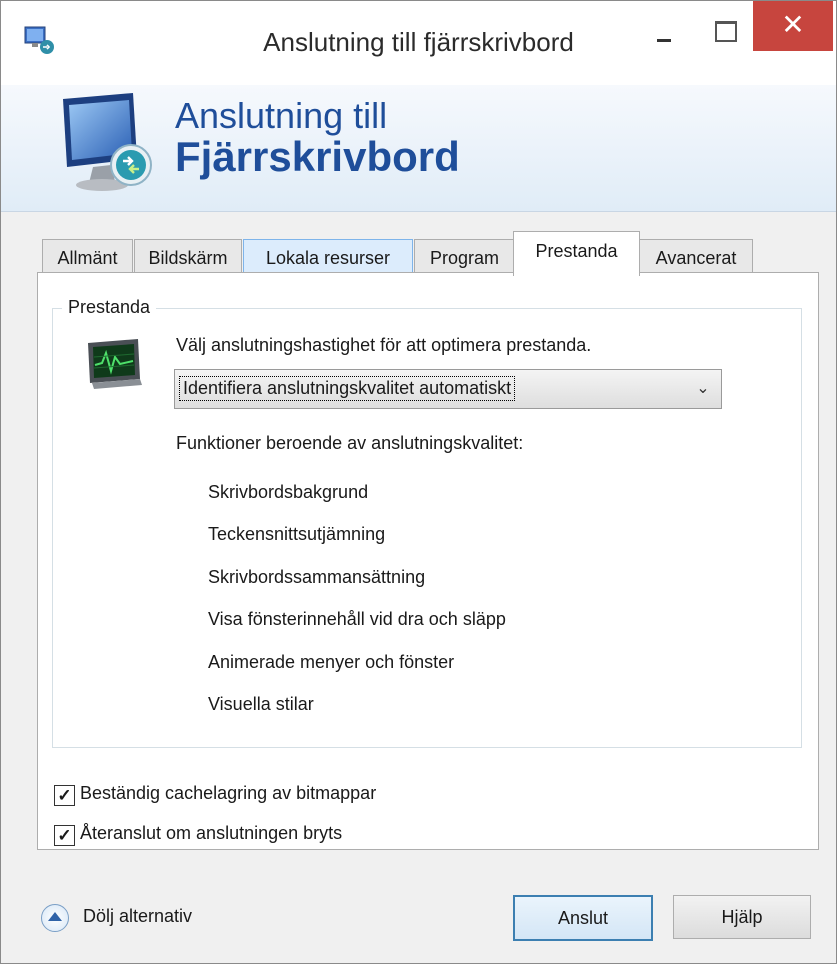 This screenshot has width=837, height=964. Describe the element at coordinates (288, 492) in the screenshot. I see `feature-item: Skrivbordsbakgrund` at that location.